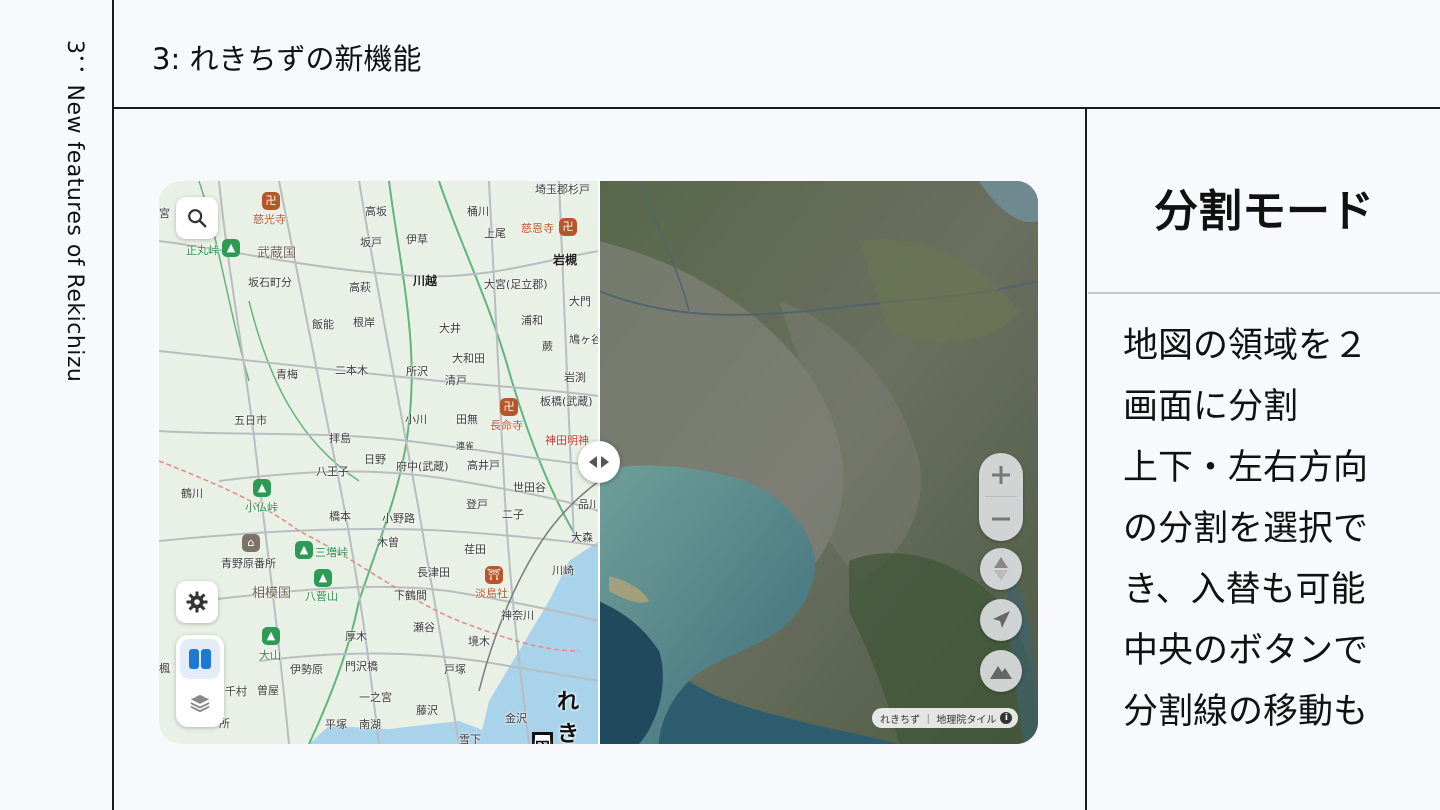  I want to click on settings-button, so click(197, 602).